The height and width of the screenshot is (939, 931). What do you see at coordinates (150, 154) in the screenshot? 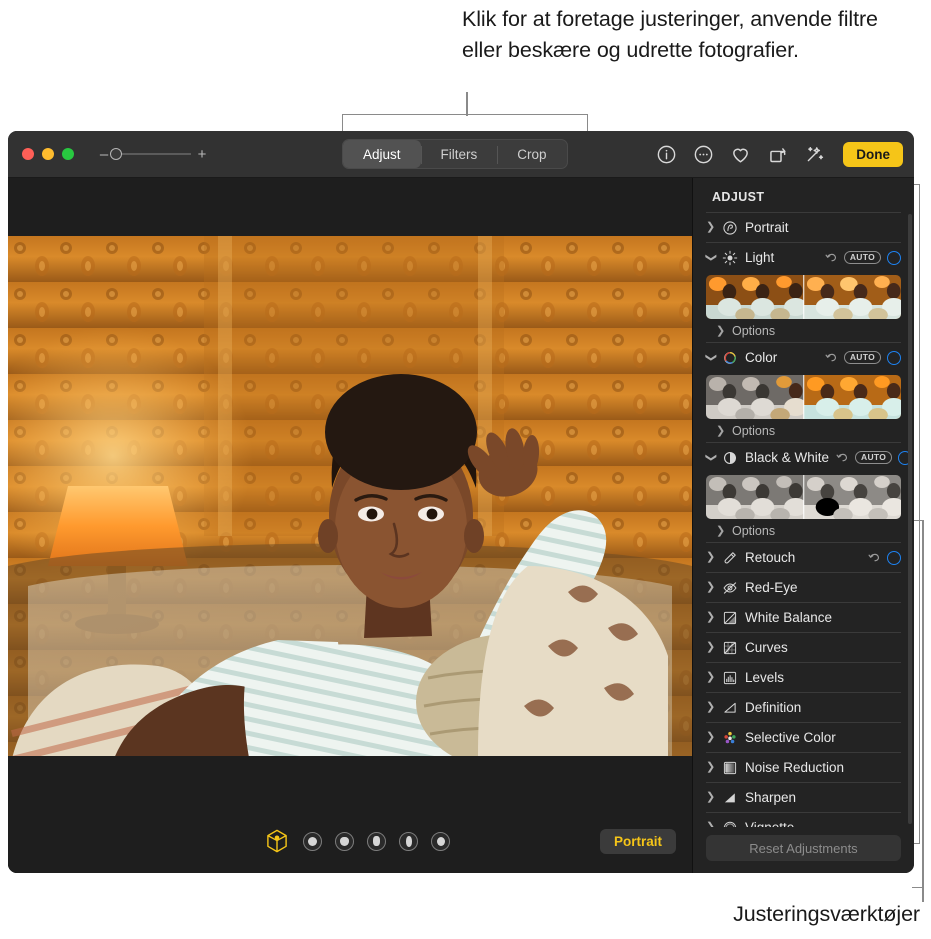
I see `zoom-slider-track` at bounding box center [150, 154].